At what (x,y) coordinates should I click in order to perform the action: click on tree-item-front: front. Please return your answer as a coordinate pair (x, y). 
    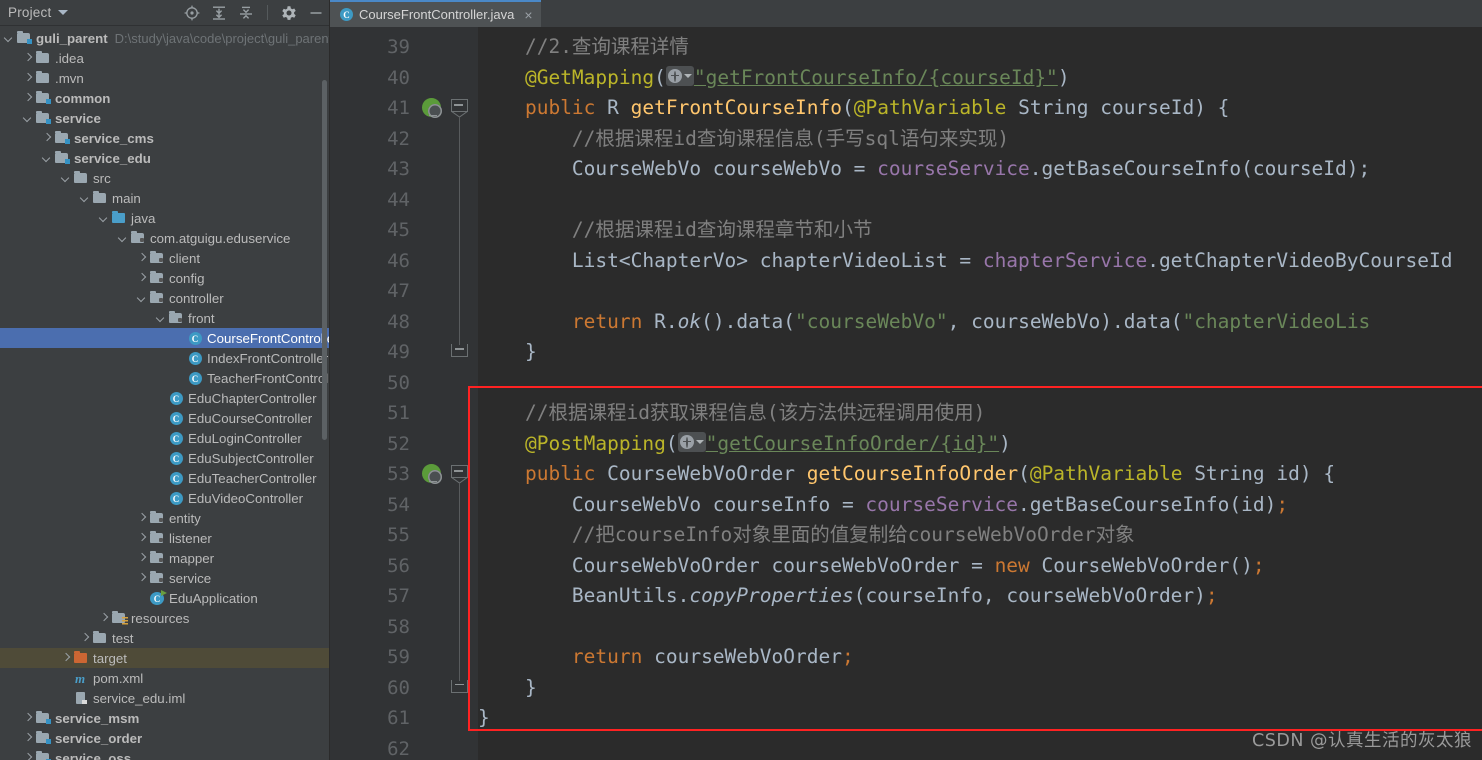
    Looking at the image, I should click on (165, 318).